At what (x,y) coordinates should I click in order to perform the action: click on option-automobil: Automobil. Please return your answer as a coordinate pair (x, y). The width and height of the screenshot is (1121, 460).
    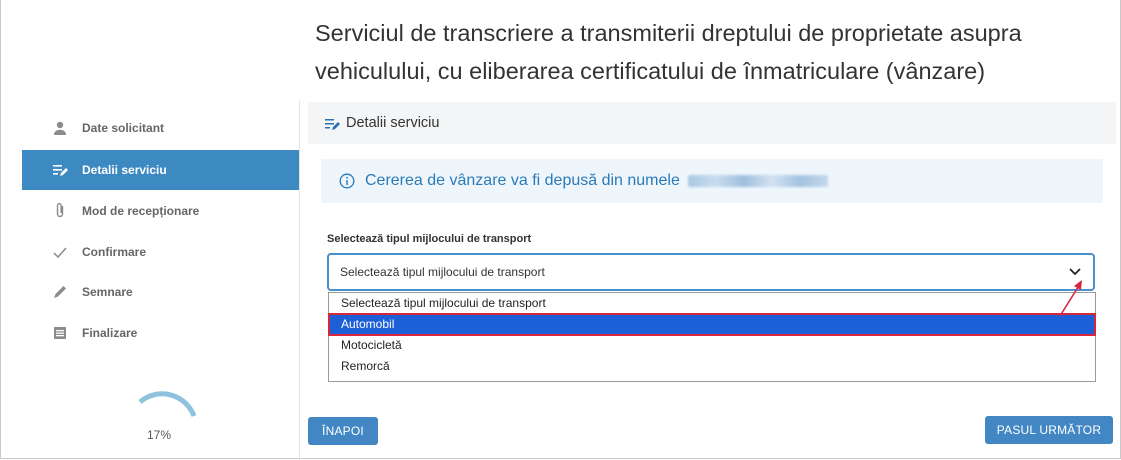
    Looking at the image, I should click on (712, 324).